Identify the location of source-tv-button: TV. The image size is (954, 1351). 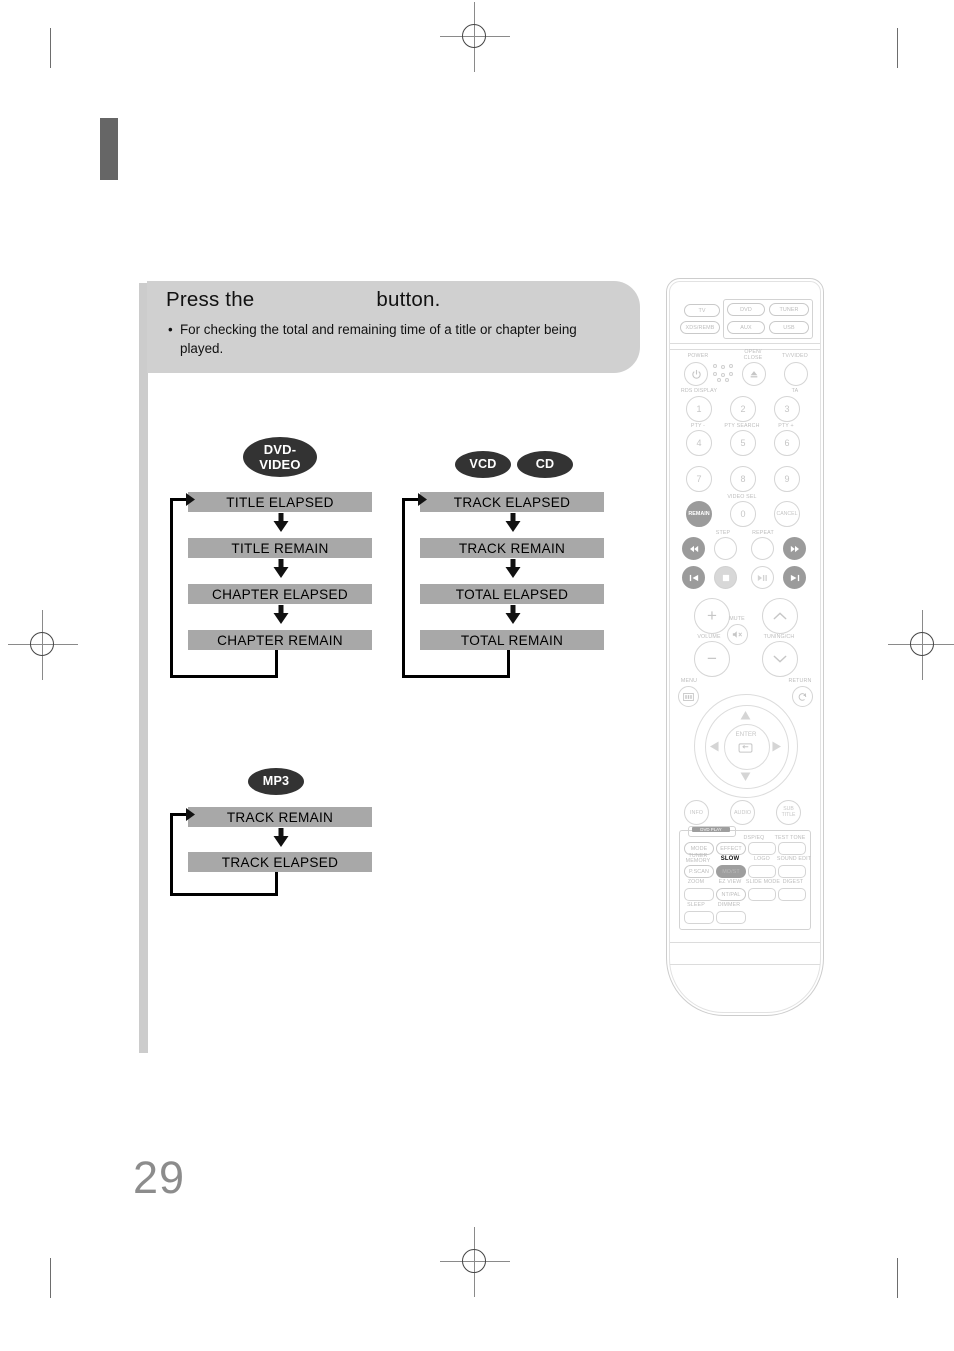
(702, 310).